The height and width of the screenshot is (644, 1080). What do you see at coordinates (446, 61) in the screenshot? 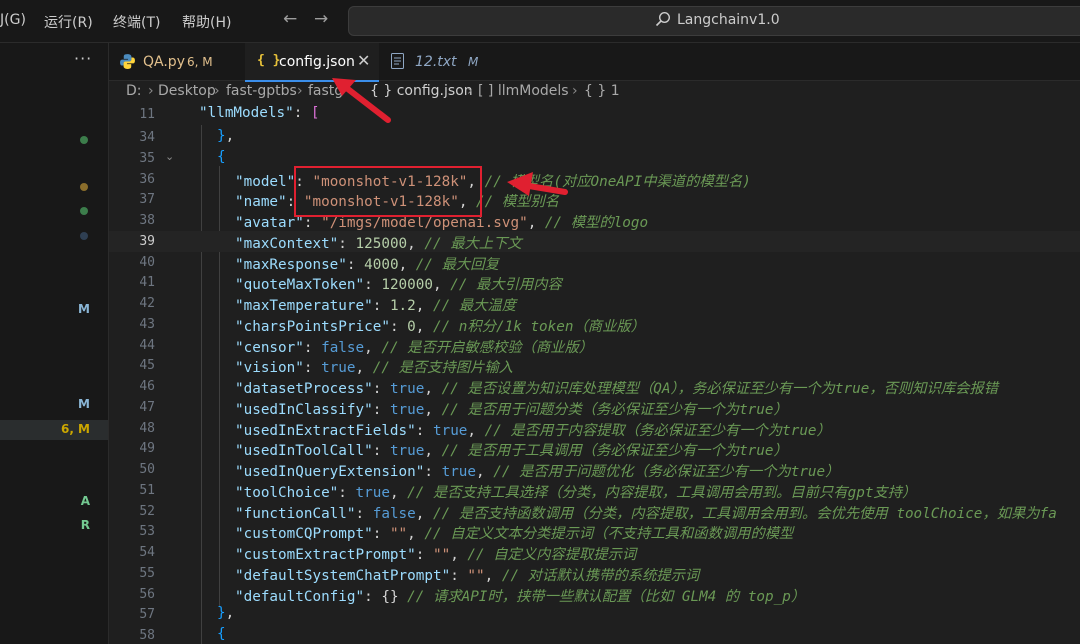
I see `tab-12-txt: 12.txt M` at bounding box center [446, 61].